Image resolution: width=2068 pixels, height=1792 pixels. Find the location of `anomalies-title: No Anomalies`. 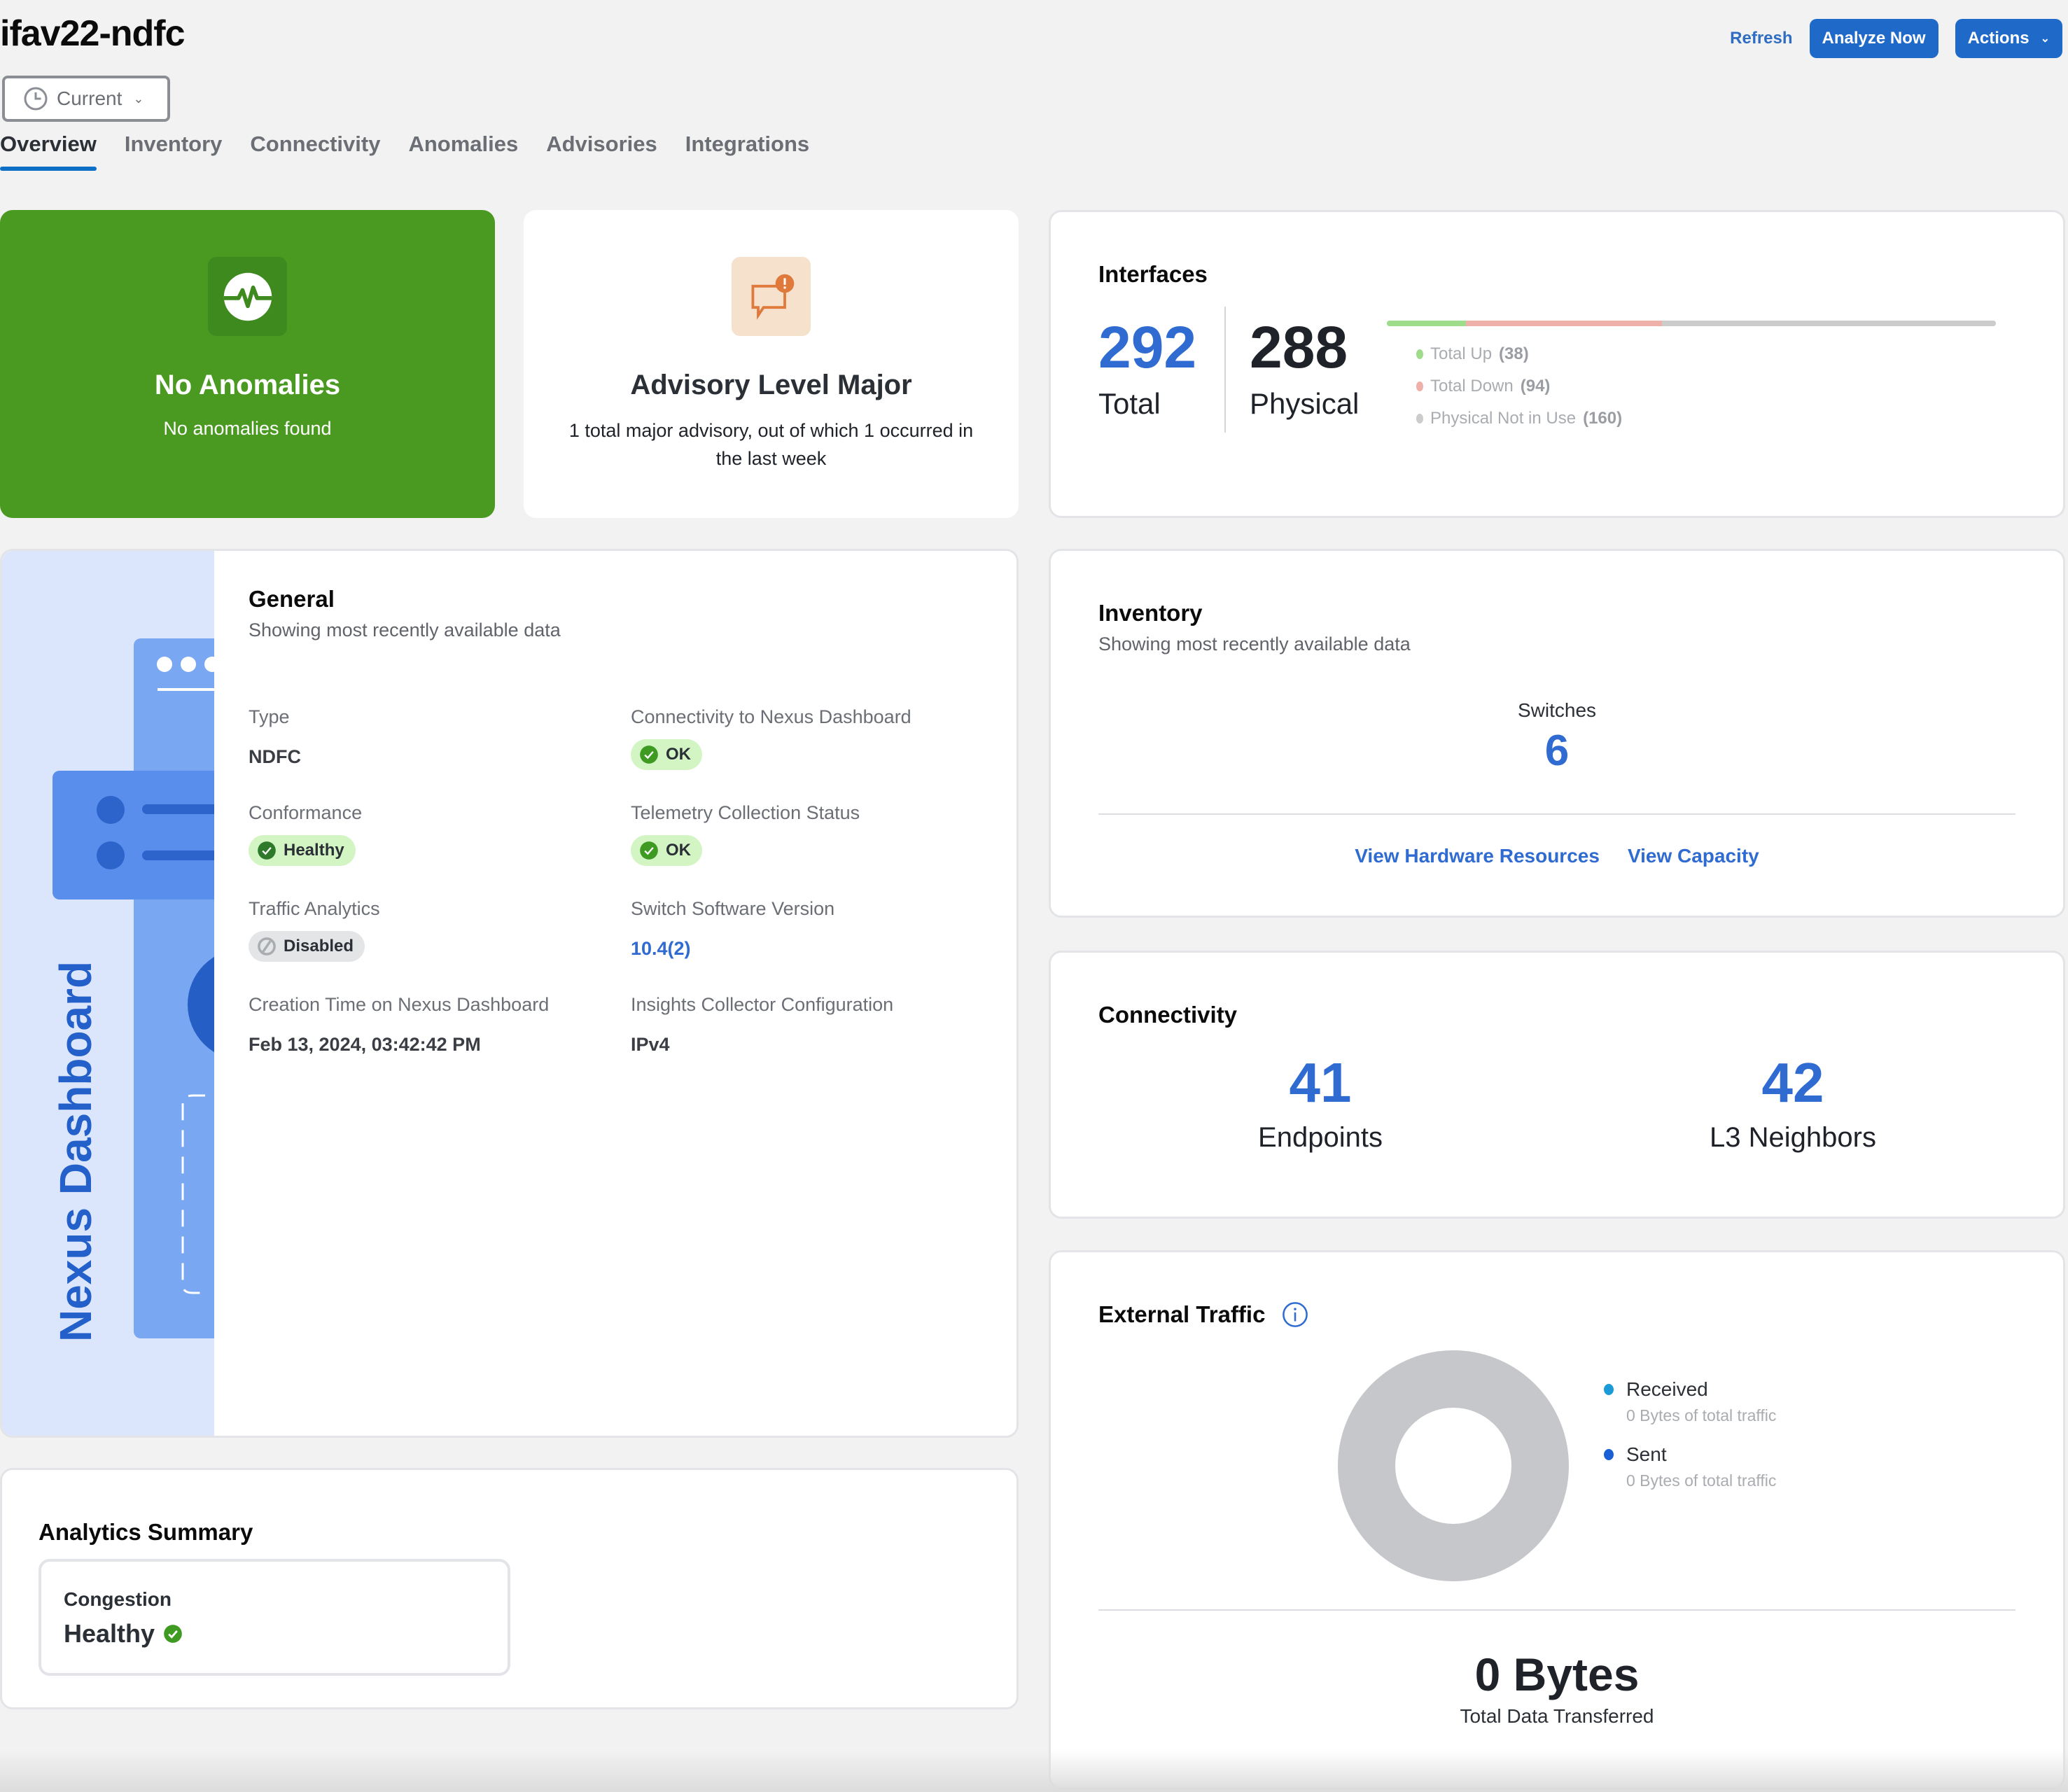

anomalies-title: No Anomalies is located at coordinates (248, 385).